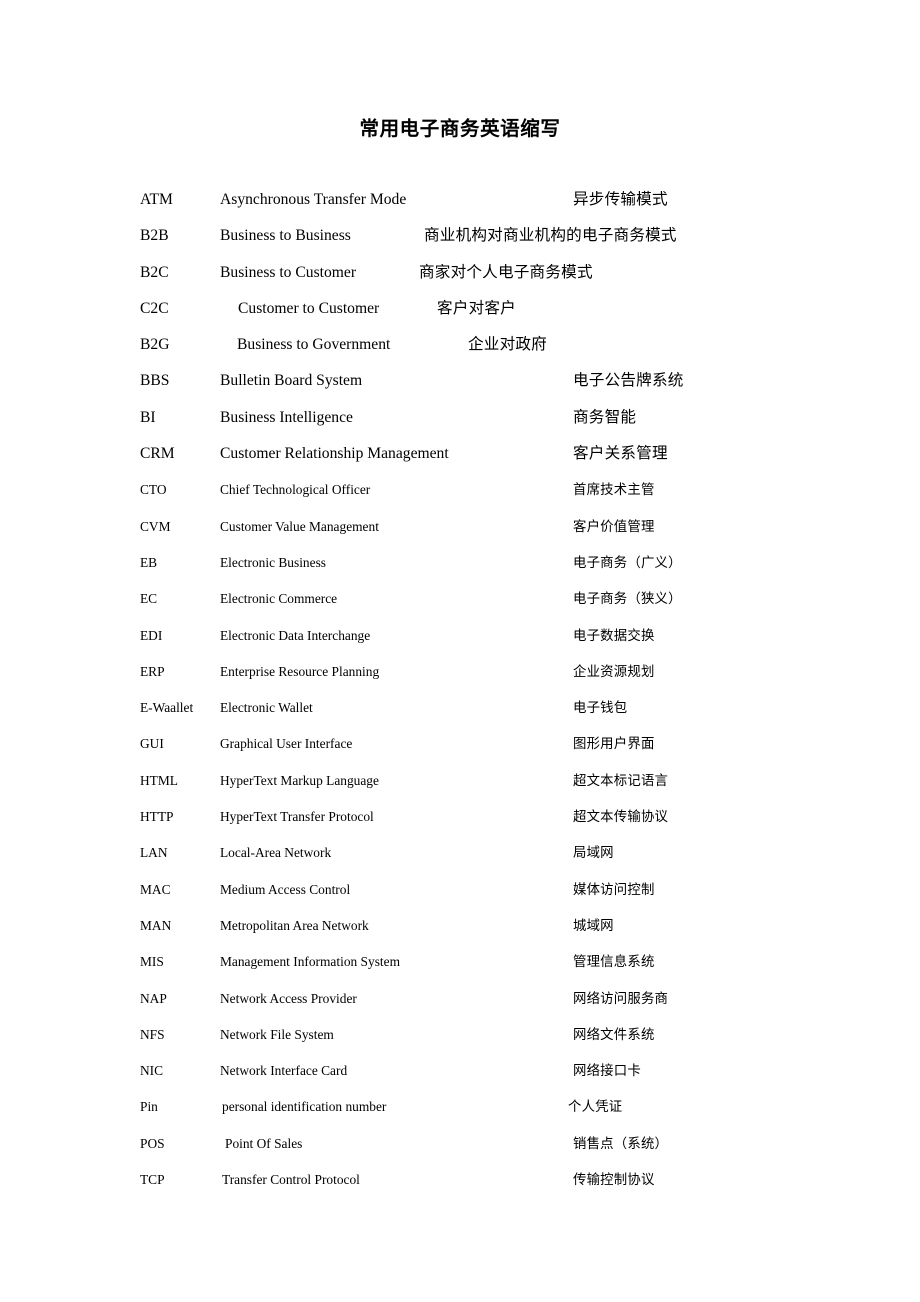 The image size is (920, 1302). Describe the element at coordinates (277, 1034) in the screenshot. I see `english-term-cell: Network File System` at that location.